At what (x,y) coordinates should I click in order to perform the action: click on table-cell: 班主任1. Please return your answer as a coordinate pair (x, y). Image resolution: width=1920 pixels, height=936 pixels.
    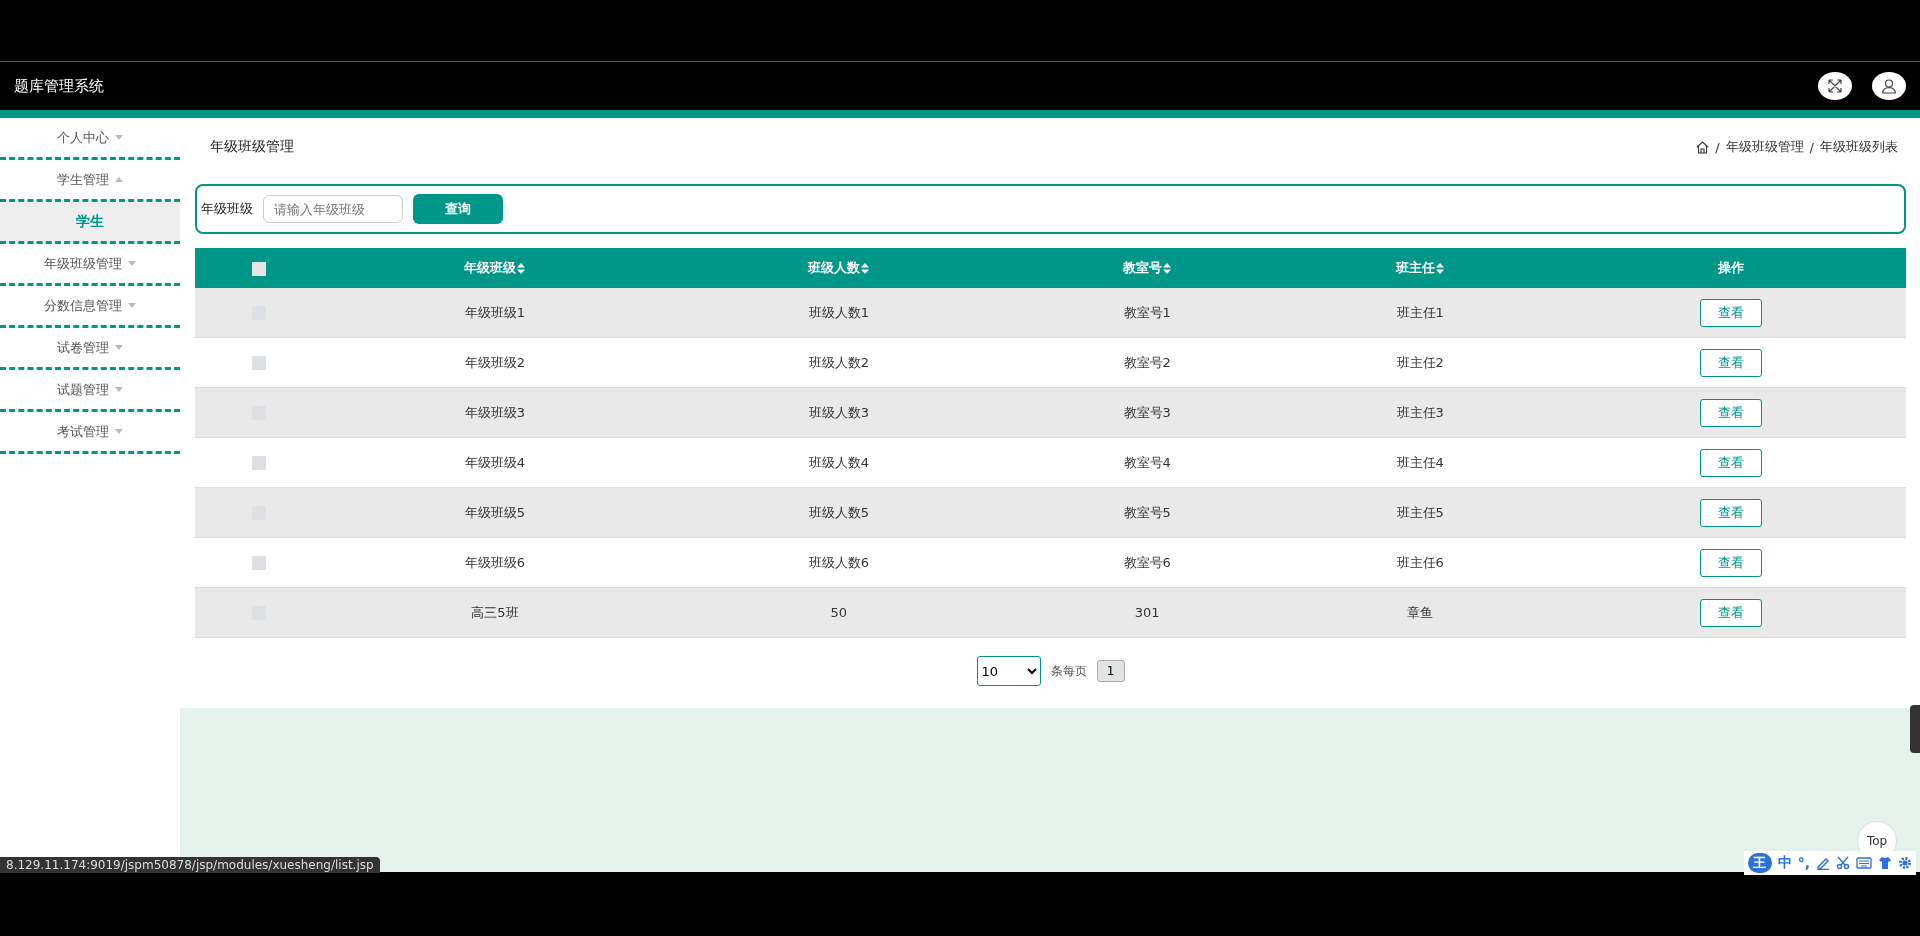
    Looking at the image, I should click on (1420, 312).